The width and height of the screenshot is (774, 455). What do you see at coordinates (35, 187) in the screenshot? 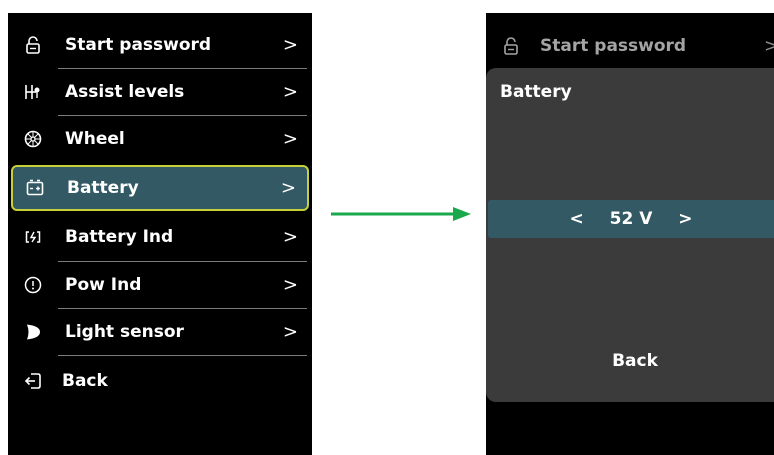
I see `battery-icon` at bounding box center [35, 187].